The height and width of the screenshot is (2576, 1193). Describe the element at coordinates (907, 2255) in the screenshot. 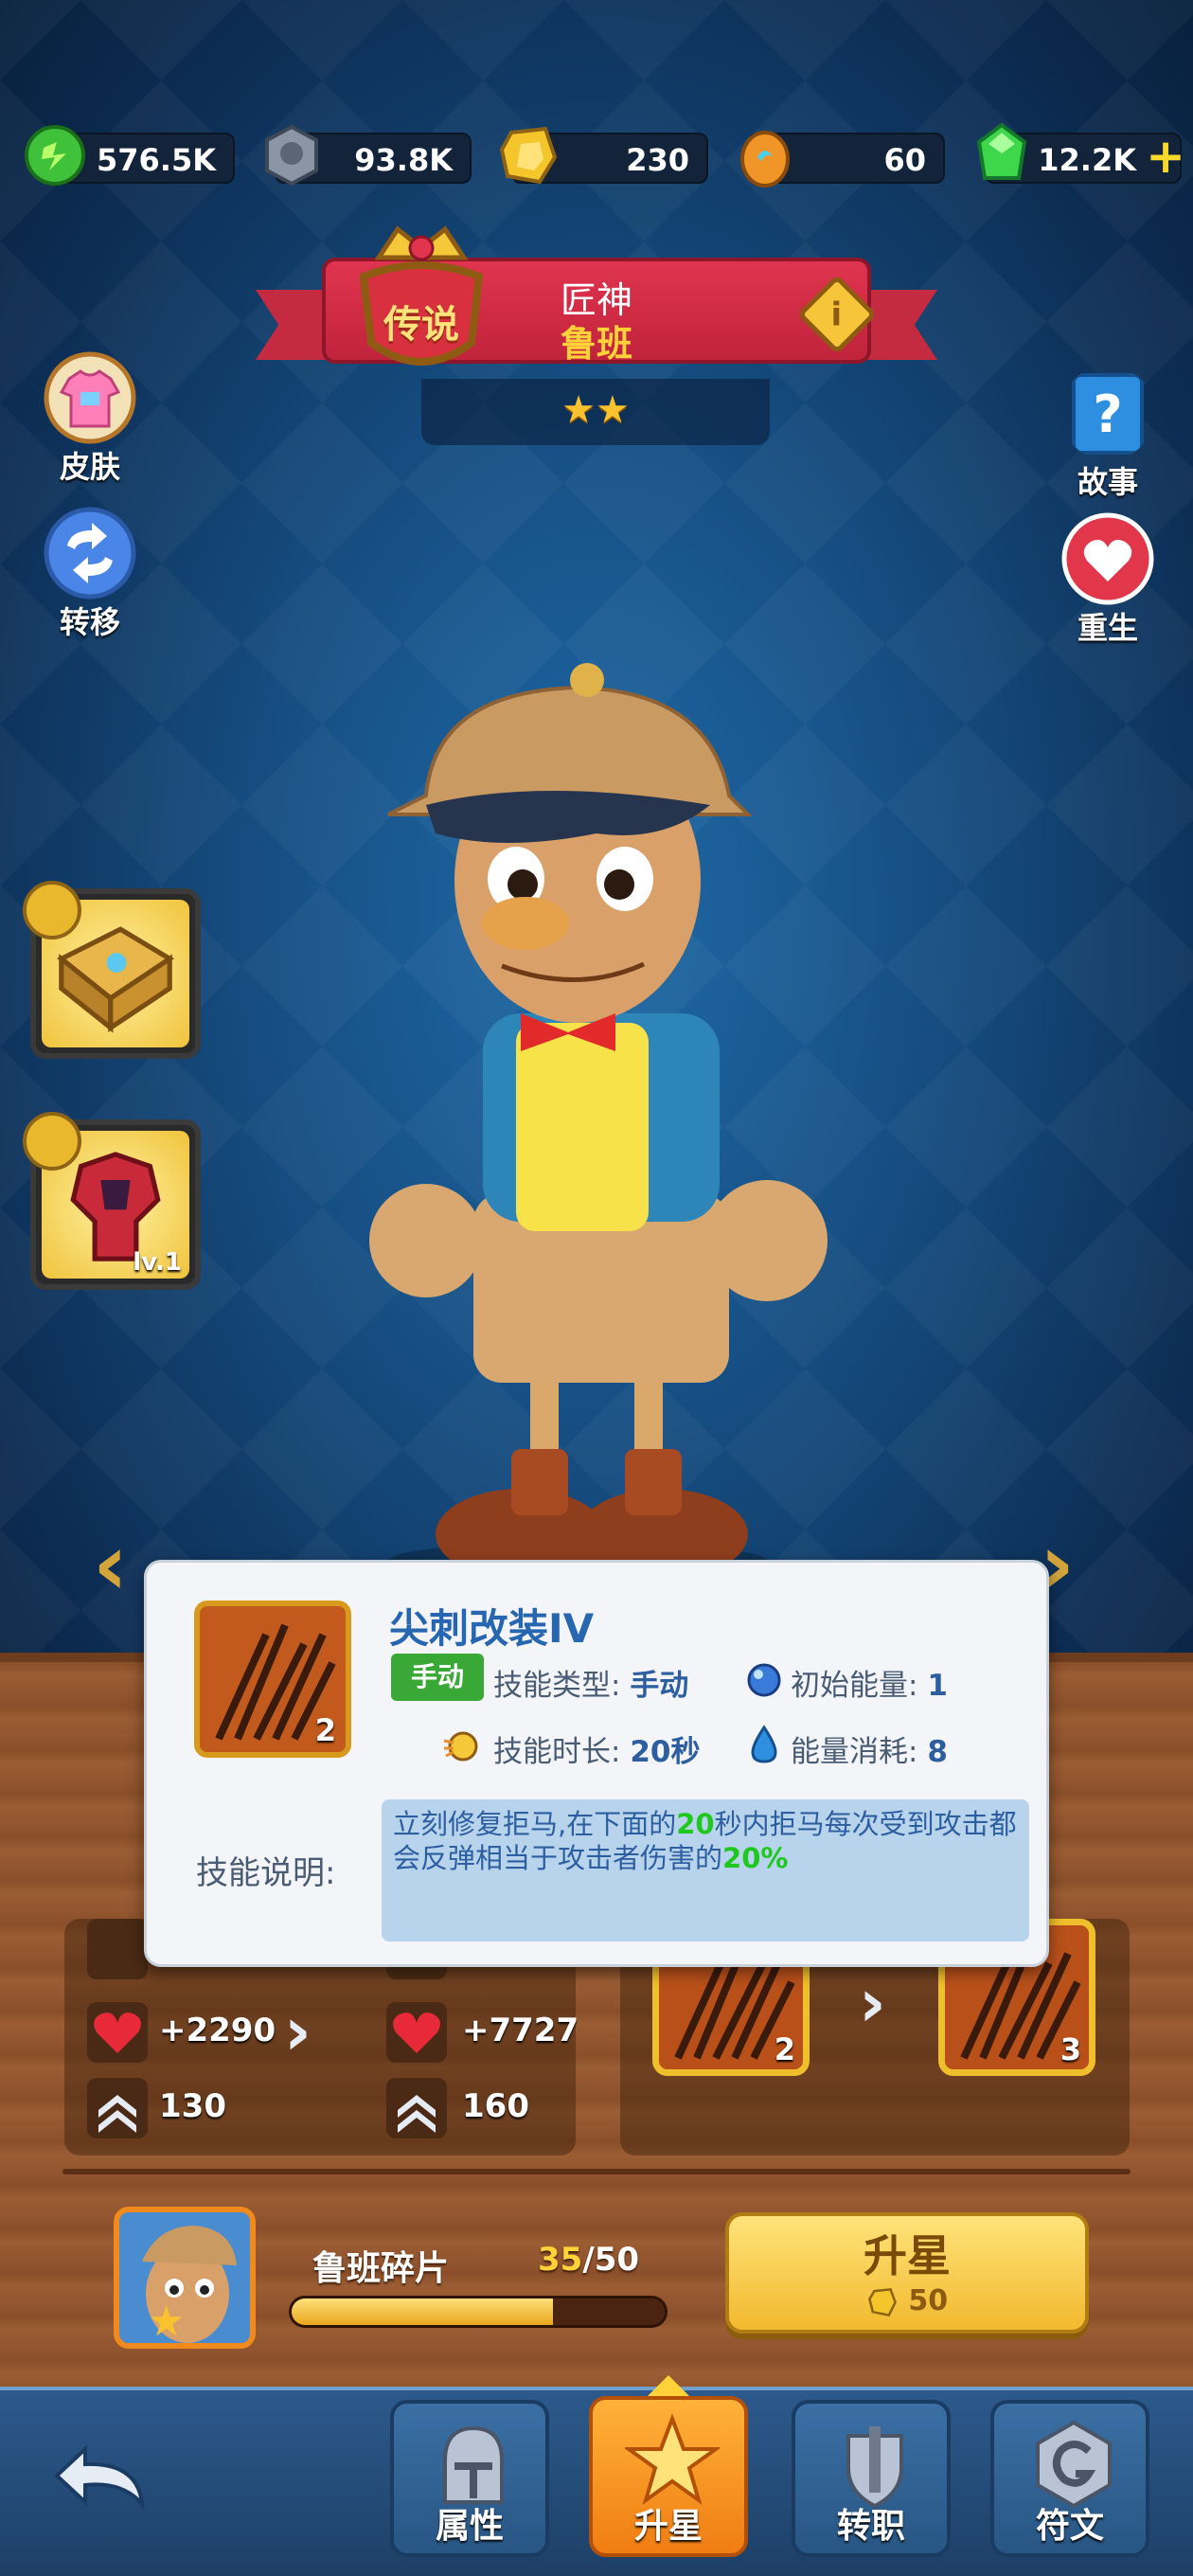

I see `upstar-label: 升星` at that location.